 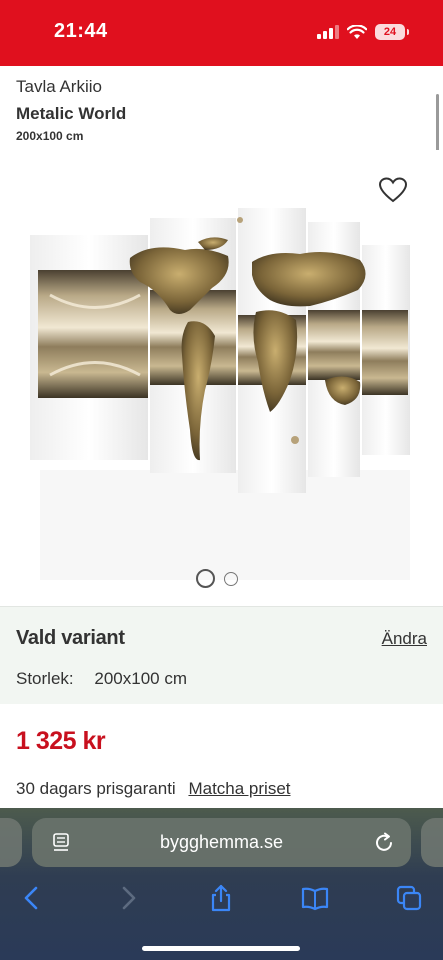 I want to click on reload-icon, so click(x=384, y=843).